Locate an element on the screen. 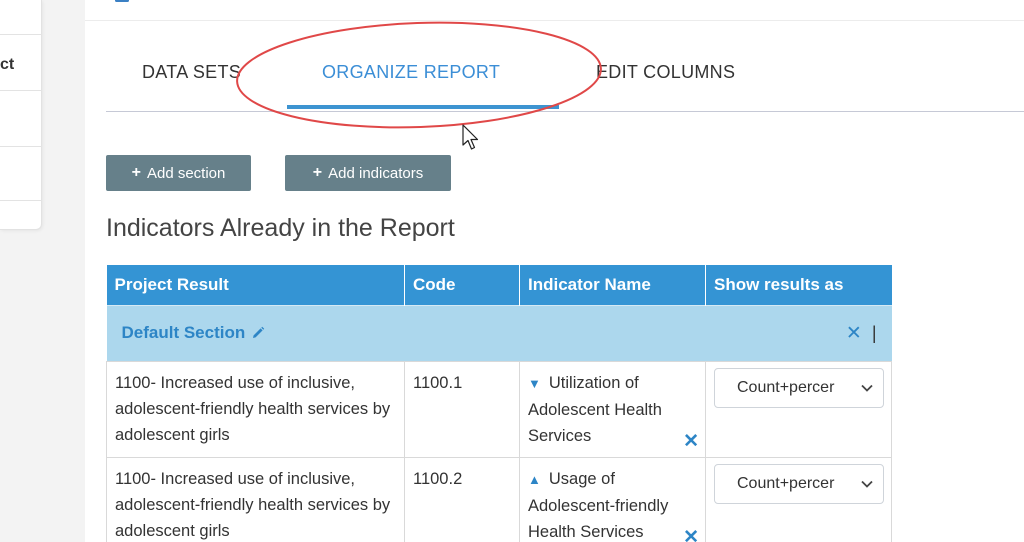 Image resolution: width=1024 pixels, height=542 pixels. code-cell: 1100.2 is located at coordinates (462, 499).